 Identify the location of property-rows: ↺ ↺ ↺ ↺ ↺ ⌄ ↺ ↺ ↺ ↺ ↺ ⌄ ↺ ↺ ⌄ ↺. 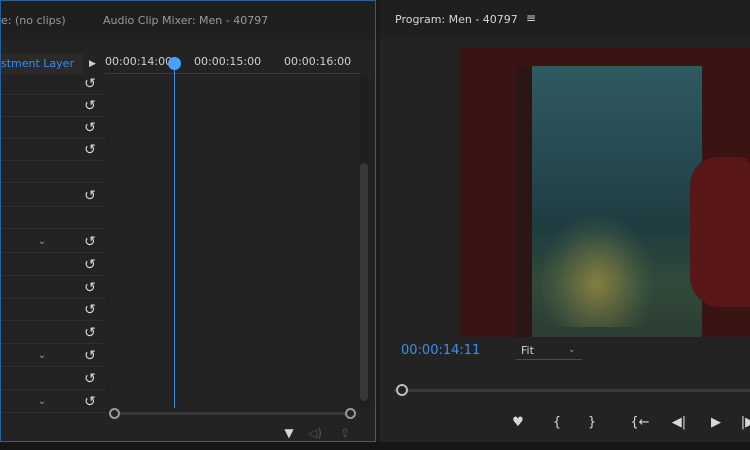
(53, 243).